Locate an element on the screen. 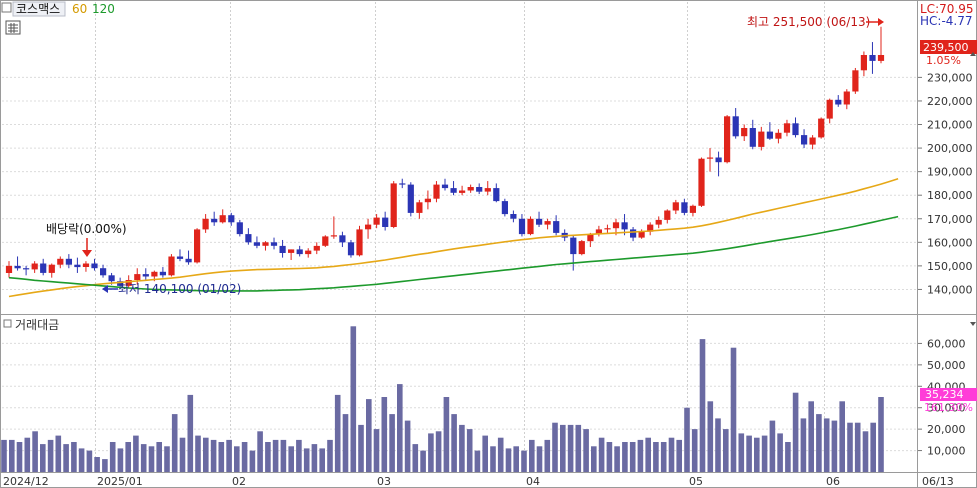 This screenshot has width=977, height=488. volume-checkbox is located at coordinates (7, 323).